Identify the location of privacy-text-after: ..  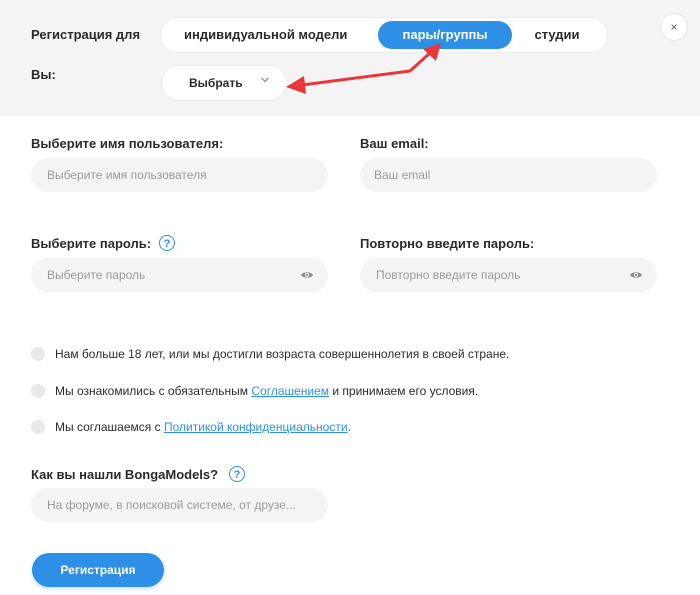
(349, 427).